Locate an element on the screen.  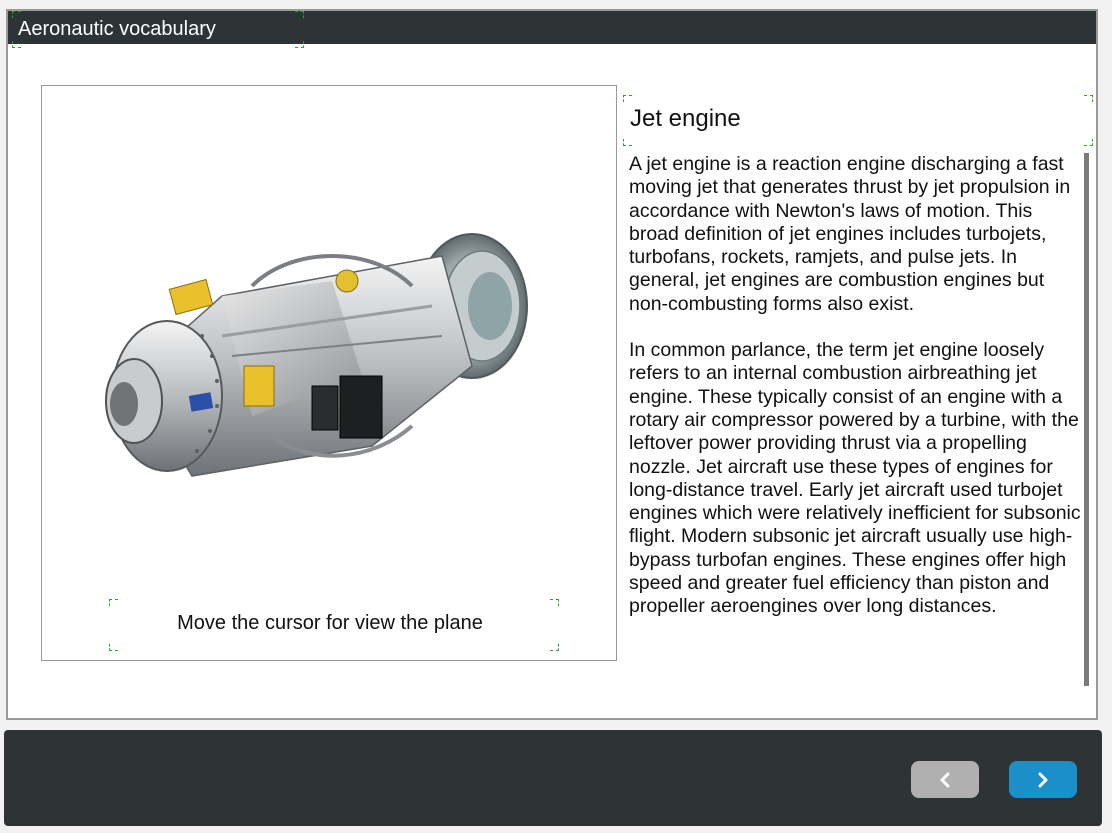
page-title: Aeronautic vocabulary is located at coordinates (117, 29).